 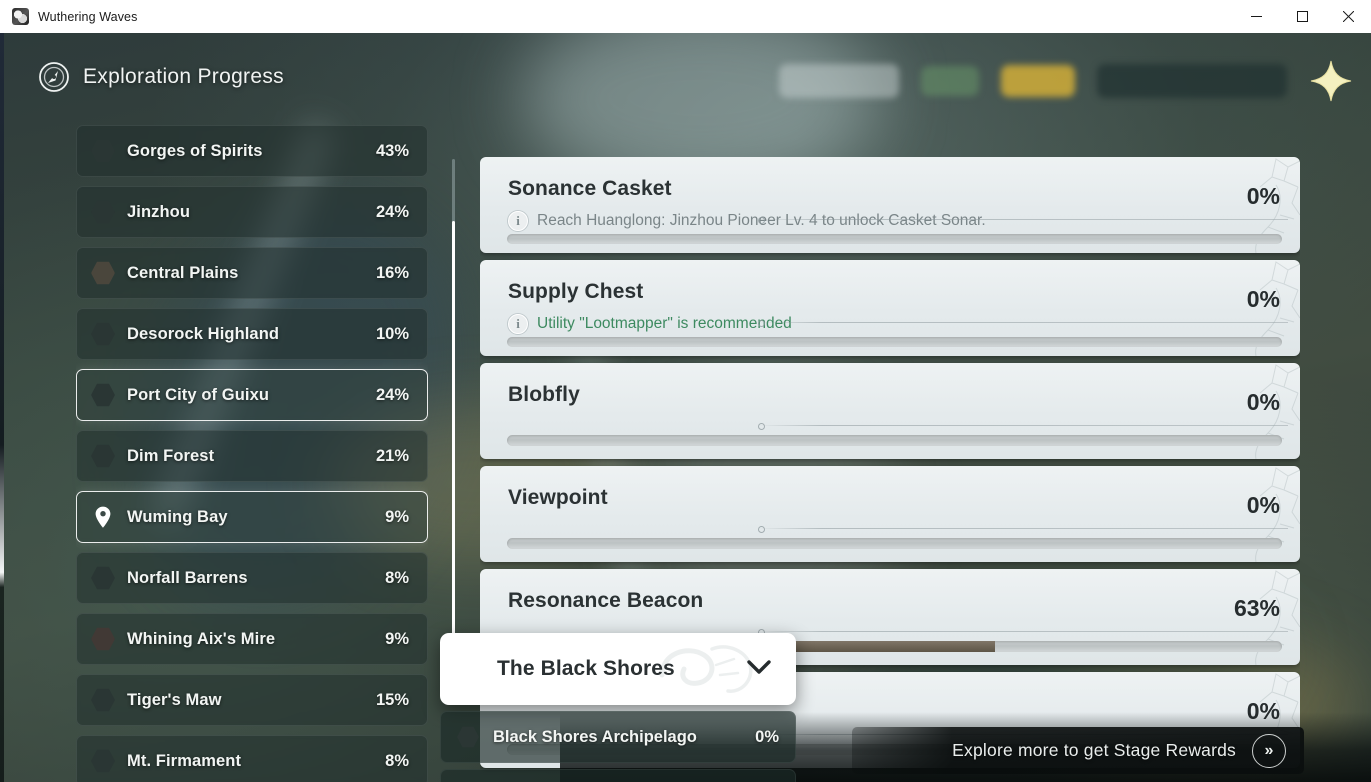 I want to click on region-dropdown-option-percent: 0%, so click(x=767, y=736).